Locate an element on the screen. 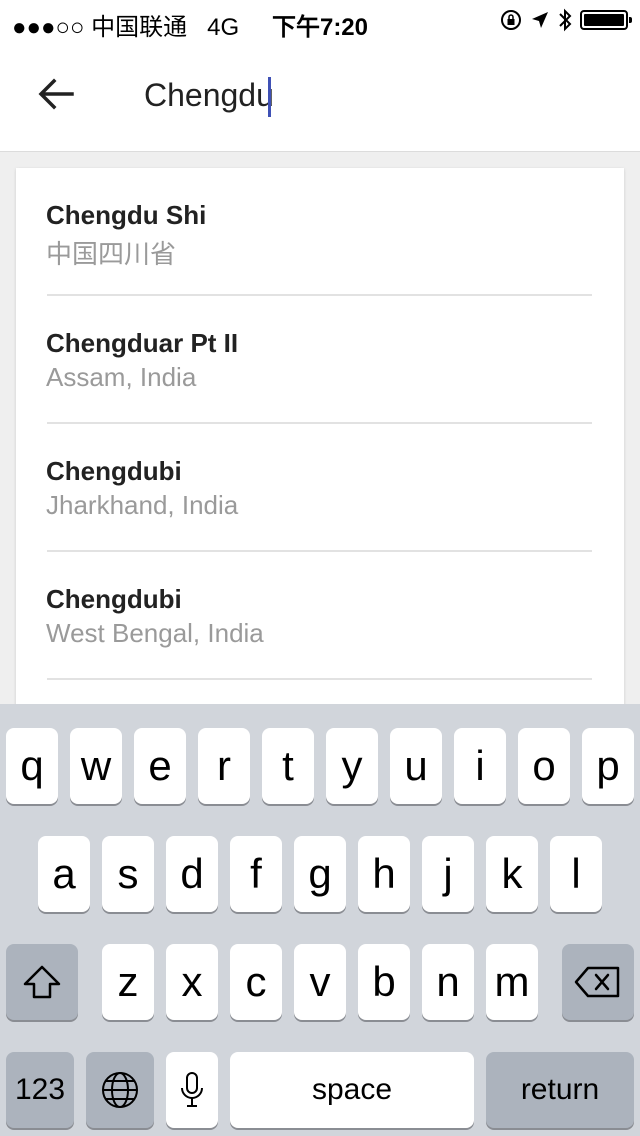 This screenshot has height=1136, width=640. delete-key is located at coordinates (598, 982).